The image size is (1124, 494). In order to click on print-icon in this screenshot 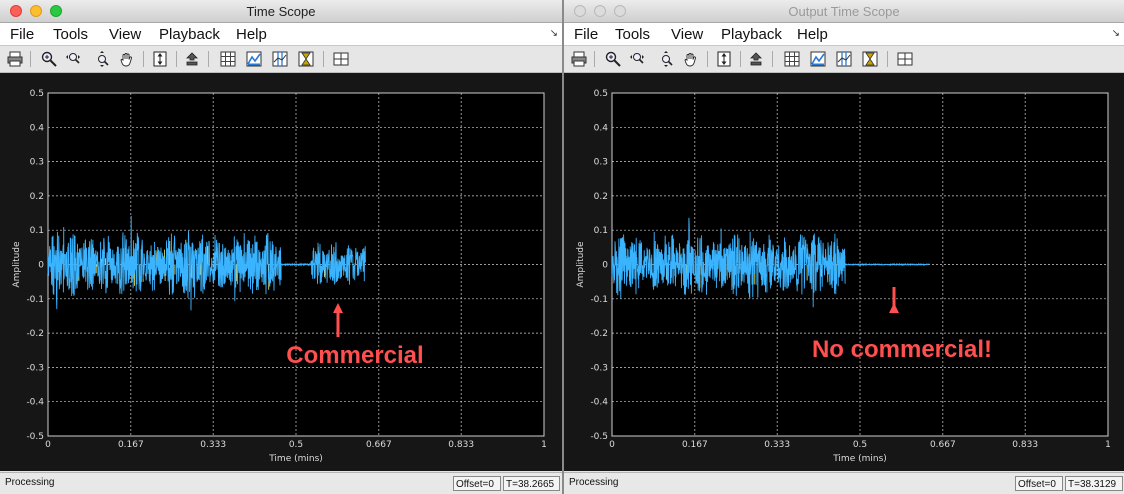, I will do `click(579, 59)`.